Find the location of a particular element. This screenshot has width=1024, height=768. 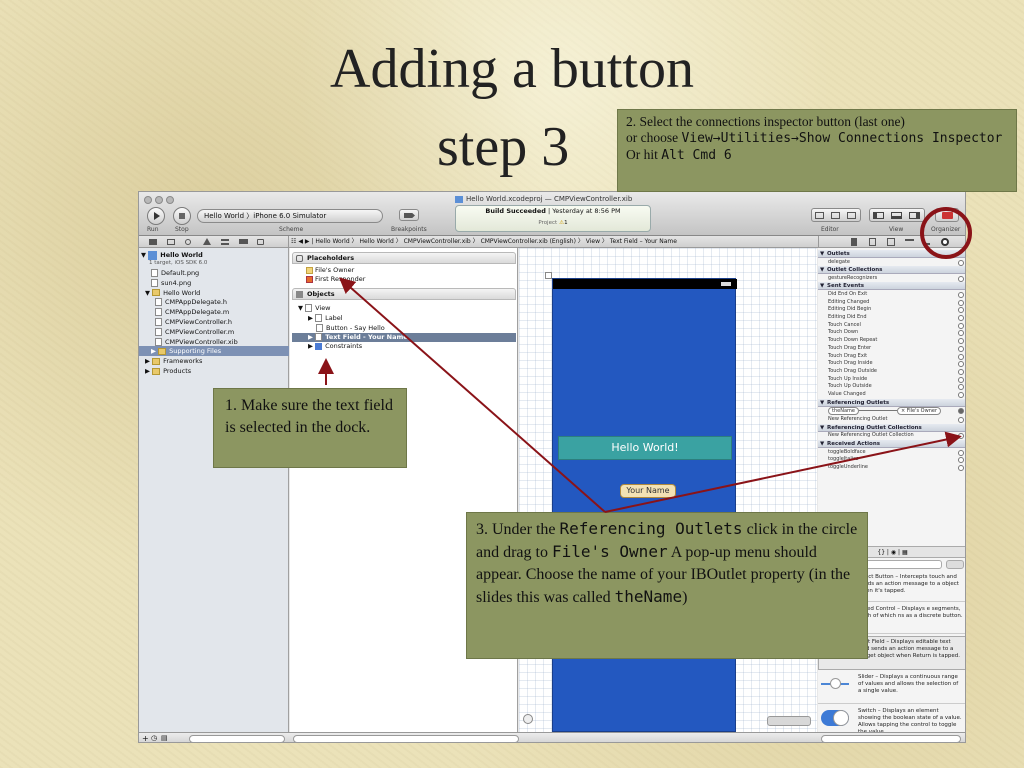

sent-event-row: Did End On Exit is located at coordinates (891, 295).